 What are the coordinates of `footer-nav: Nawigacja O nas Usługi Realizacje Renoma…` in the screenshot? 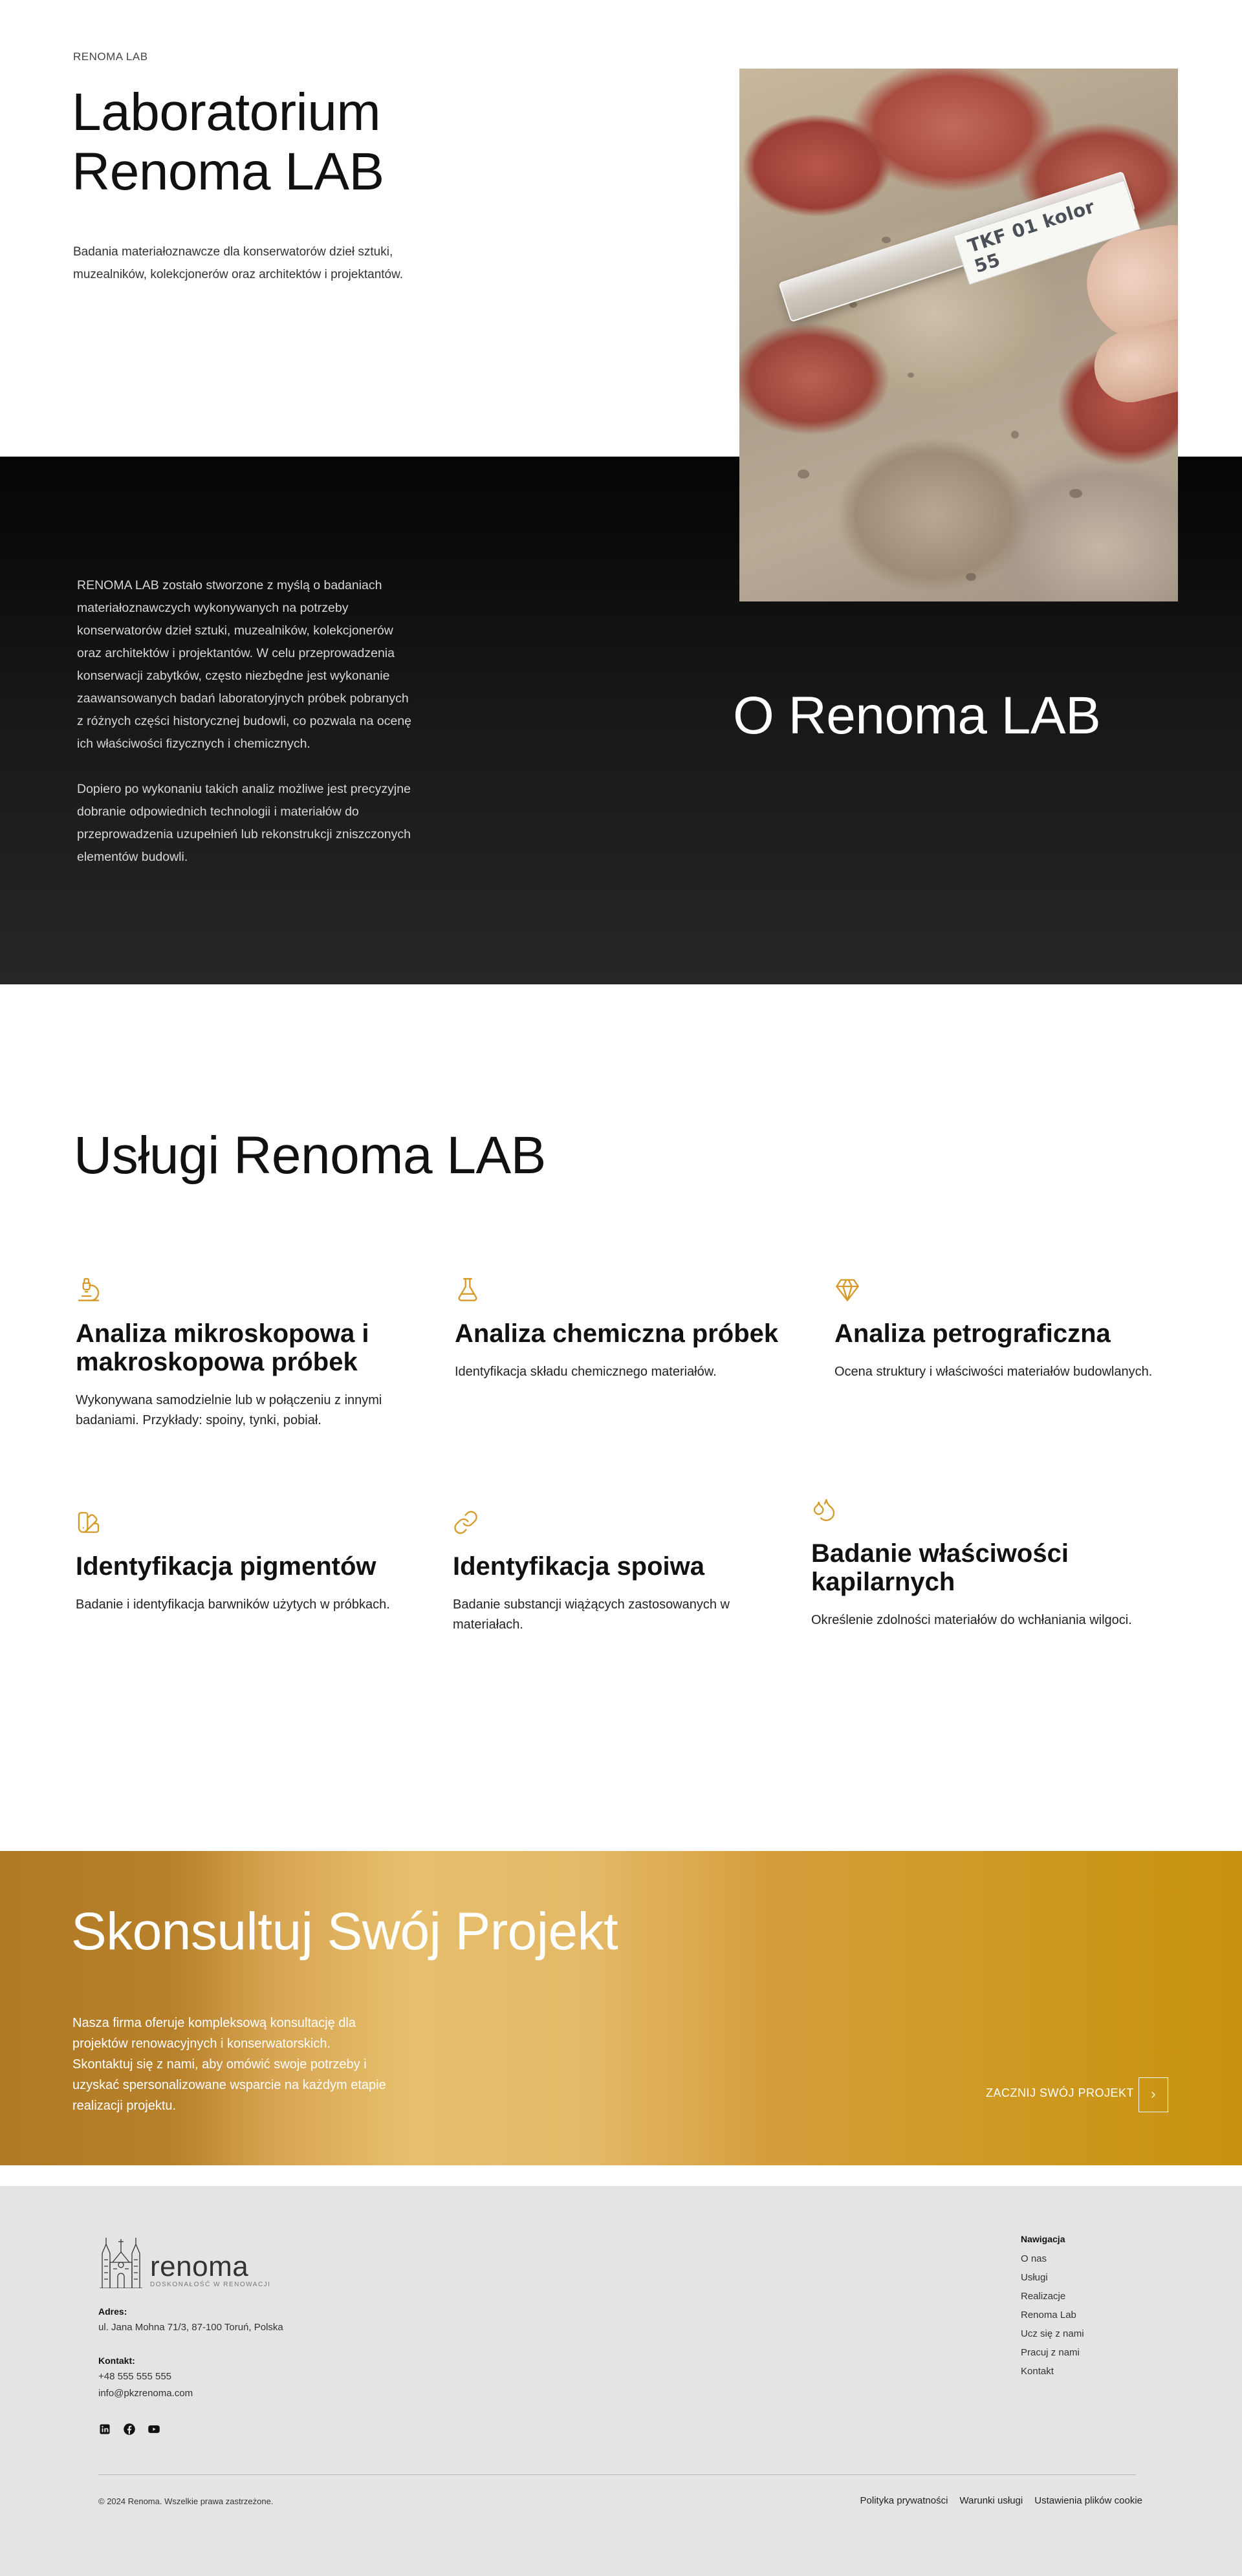 It's located at (1052, 2307).